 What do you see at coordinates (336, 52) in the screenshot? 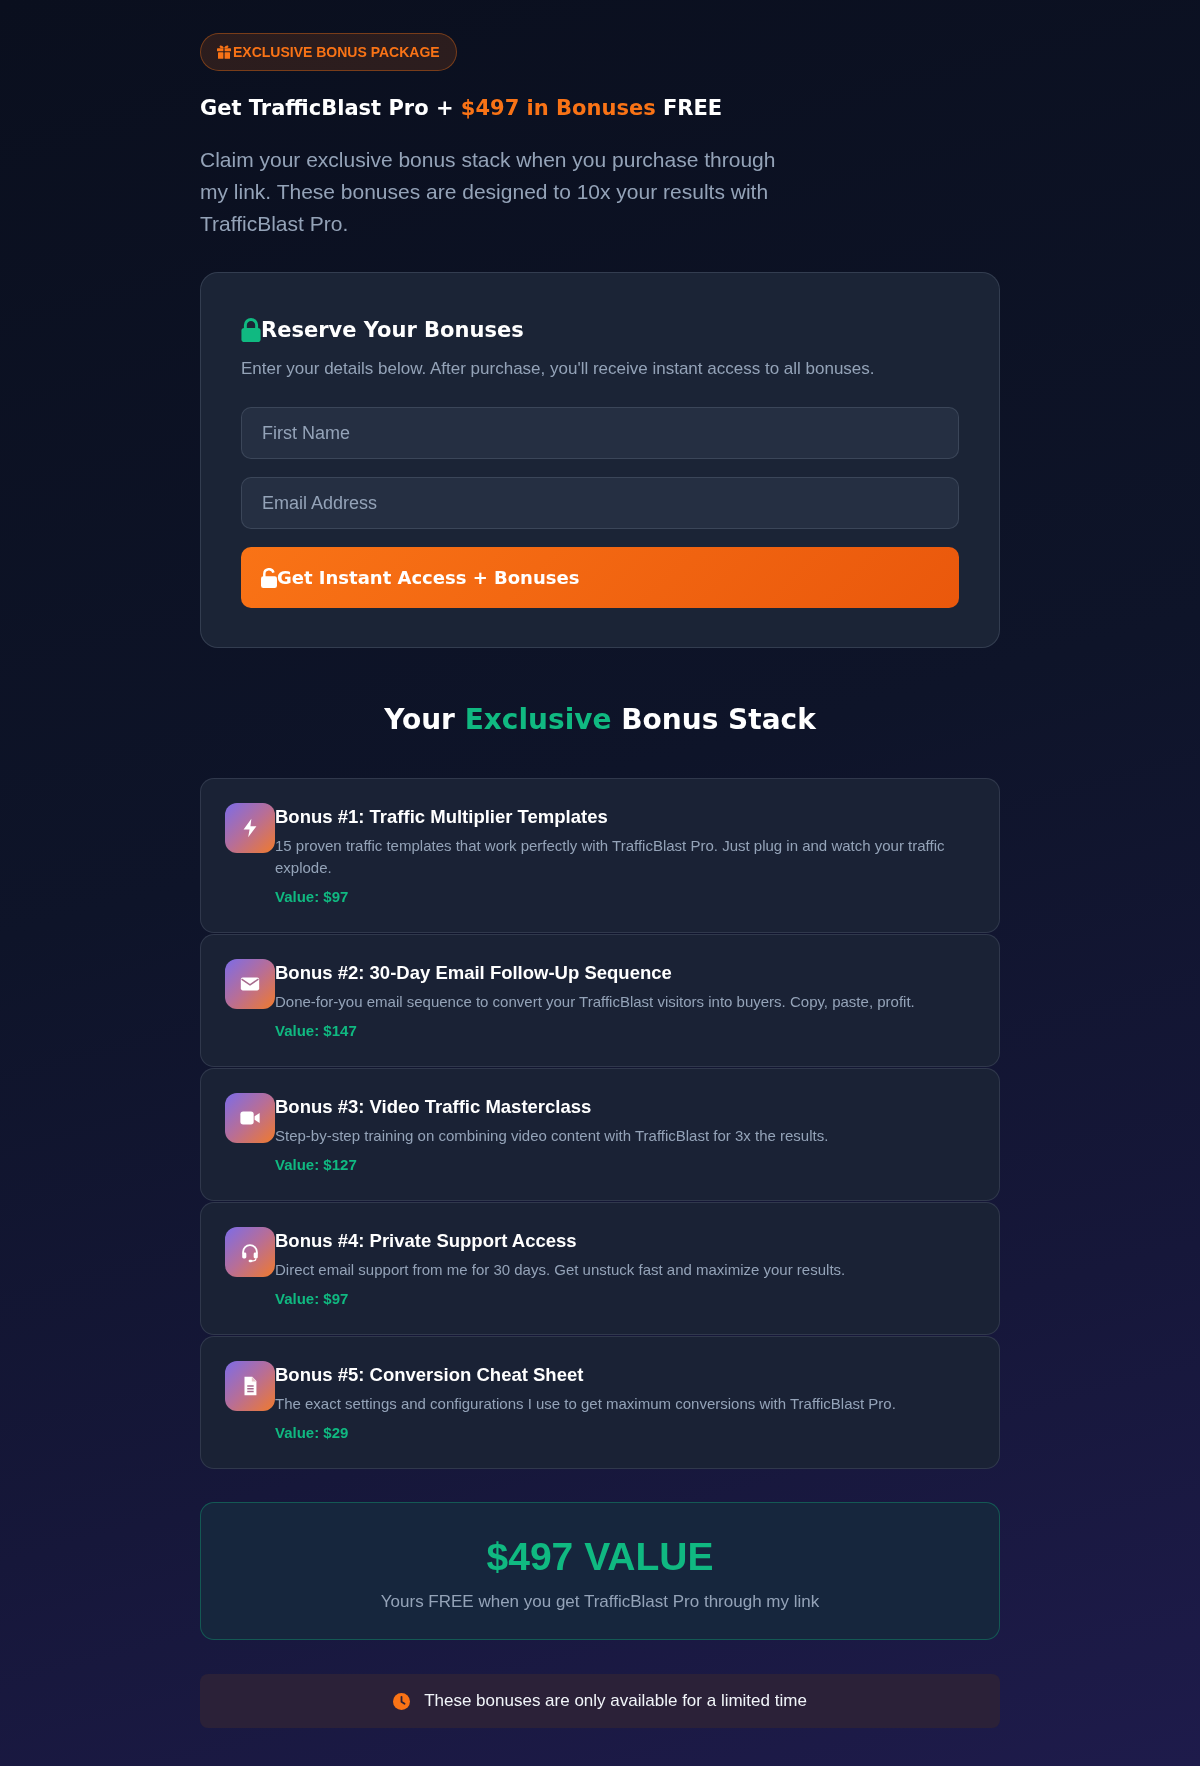
I see `package-label: EXCLUSIVE BONUS PACKAGE` at bounding box center [336, 52].